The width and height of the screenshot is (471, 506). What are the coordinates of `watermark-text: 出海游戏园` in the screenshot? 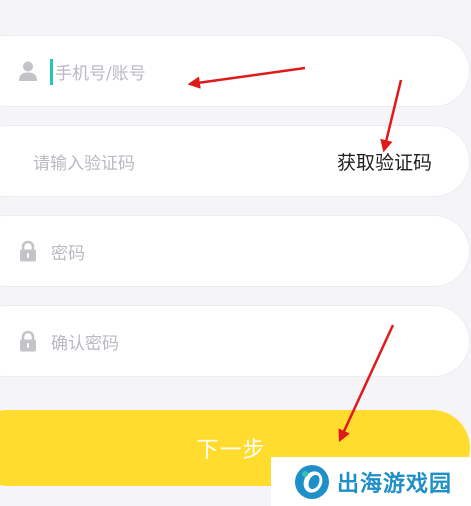 It's located at (395, 484).